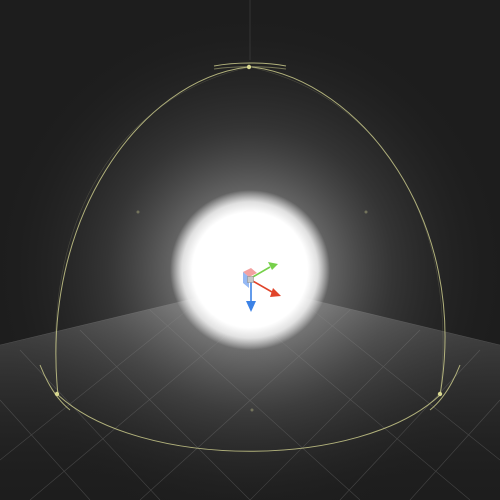 This screenshot has height=500, width=500. What do you see at coordinates (249, 67) in the screenshot?
I see `range-handle-top` at bounding box center [249, 67].